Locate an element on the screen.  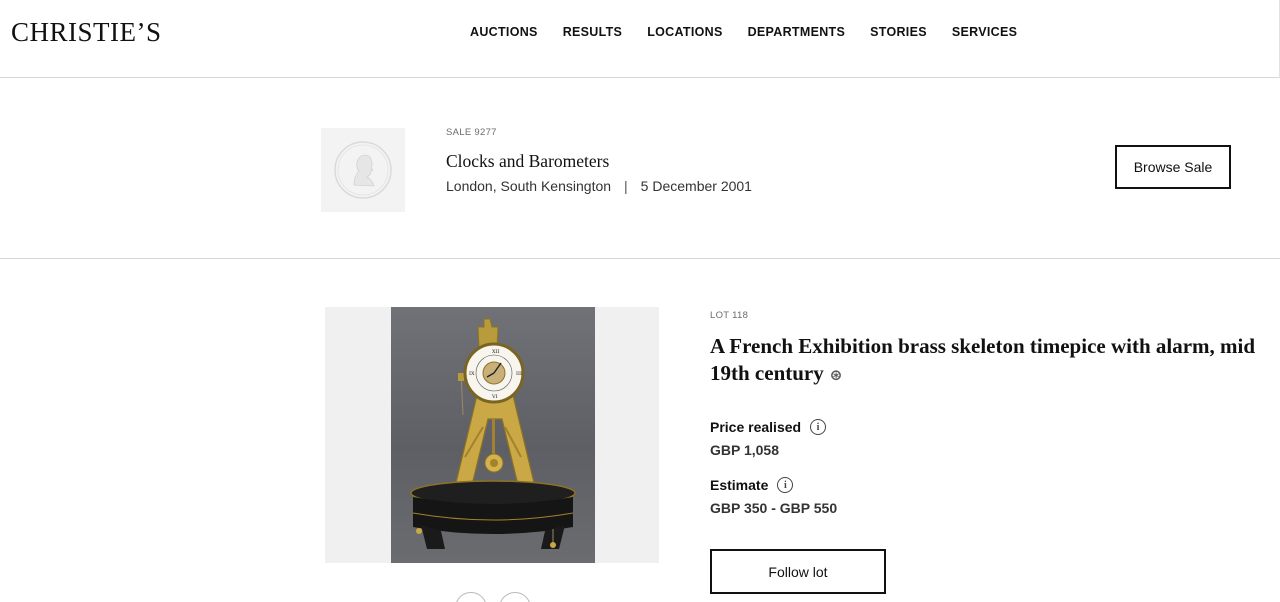
nav-locations: LOCATIONS is located at coordinates (684, 32).